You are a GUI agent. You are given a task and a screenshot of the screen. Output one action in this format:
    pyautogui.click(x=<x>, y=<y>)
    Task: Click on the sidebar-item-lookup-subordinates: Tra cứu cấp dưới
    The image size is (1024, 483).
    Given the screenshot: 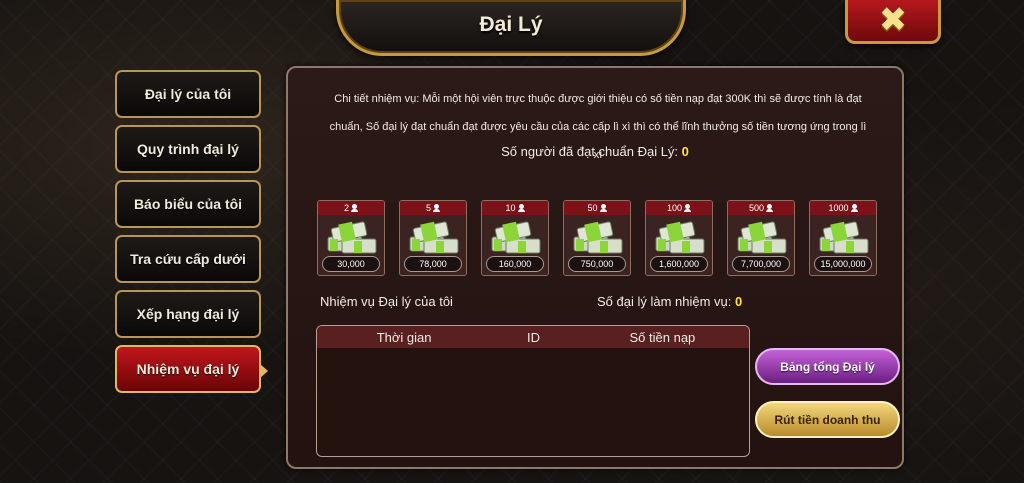 What is the action you would take?
    pyautogui.click(x=188, y=259)
    